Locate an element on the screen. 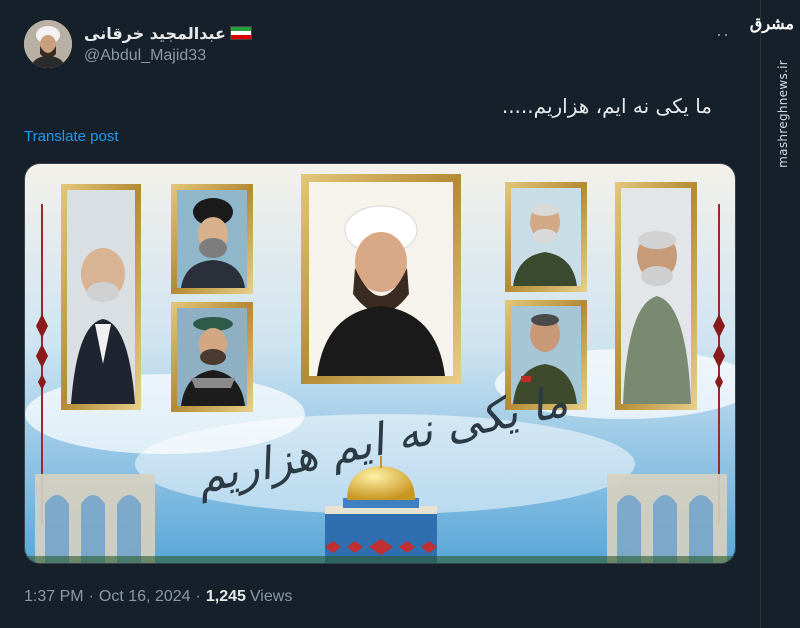 The height and width of the screenshot is (628, 800). more-options-icon: ·· is located at coordinates (723, 34).